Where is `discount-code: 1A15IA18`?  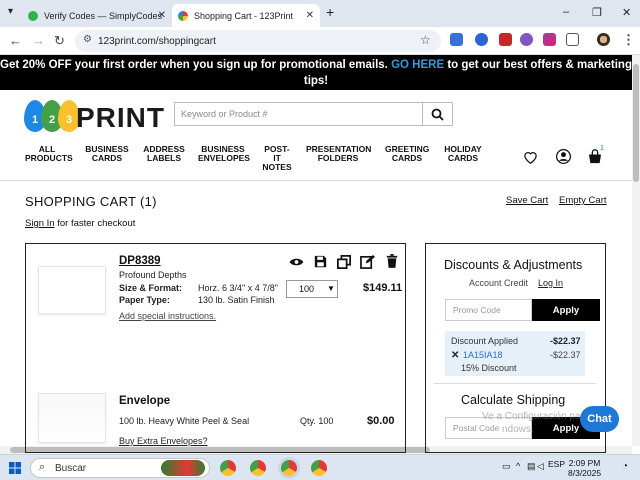 discount-code: 1A15IA18 is located at coordinates (483, 355).